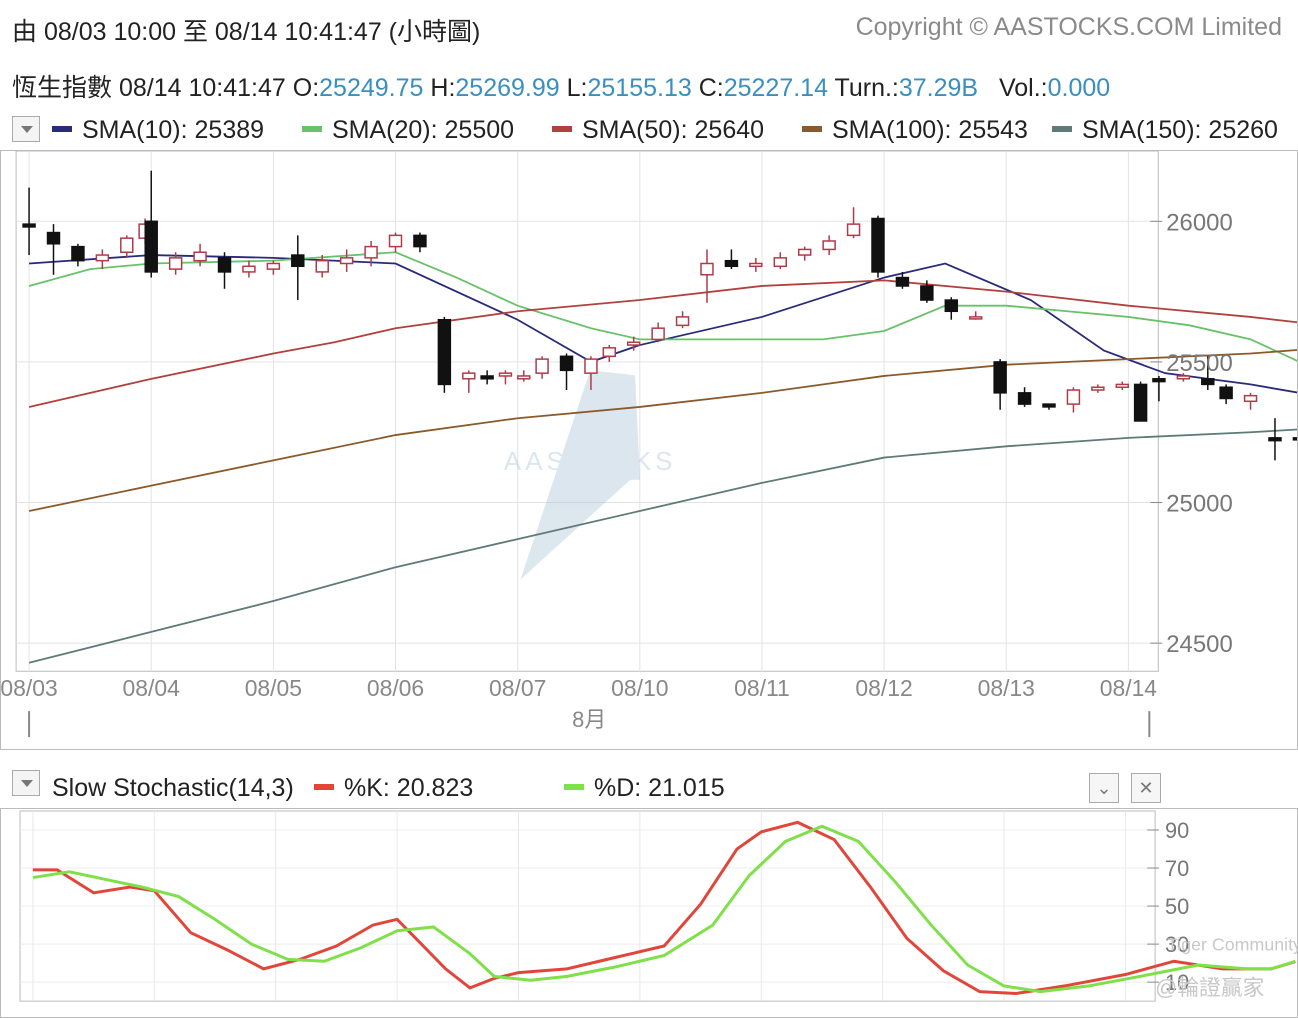 Image resolution: width=1298 pixels, height=1018 pixels. I want to click on open-label: O:, so click(306, 88).